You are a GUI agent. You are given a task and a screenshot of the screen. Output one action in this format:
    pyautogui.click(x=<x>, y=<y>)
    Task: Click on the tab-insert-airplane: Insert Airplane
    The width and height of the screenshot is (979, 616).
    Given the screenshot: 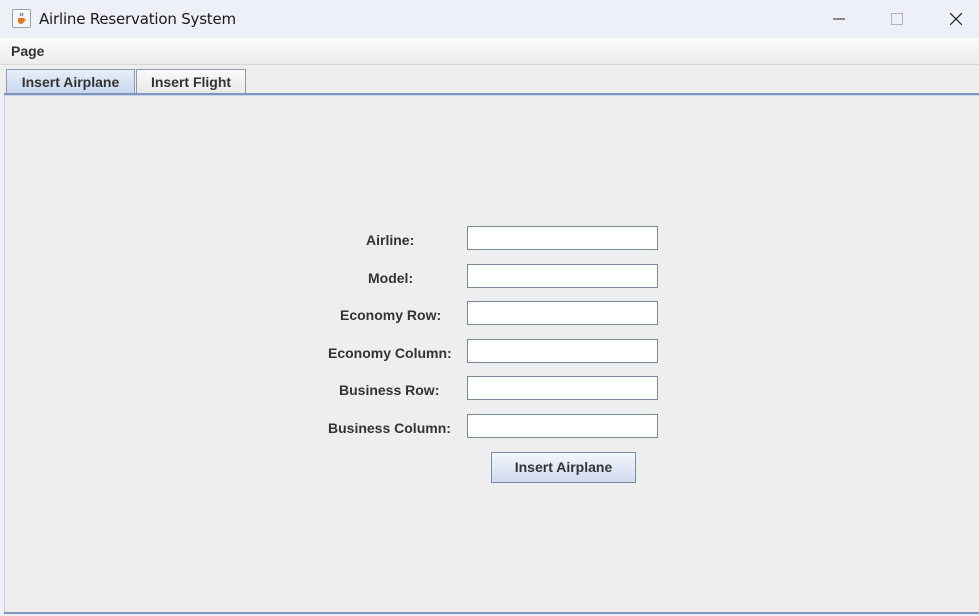 What is the action you would take?
    pyautogui.click(x=70, y=81)
    